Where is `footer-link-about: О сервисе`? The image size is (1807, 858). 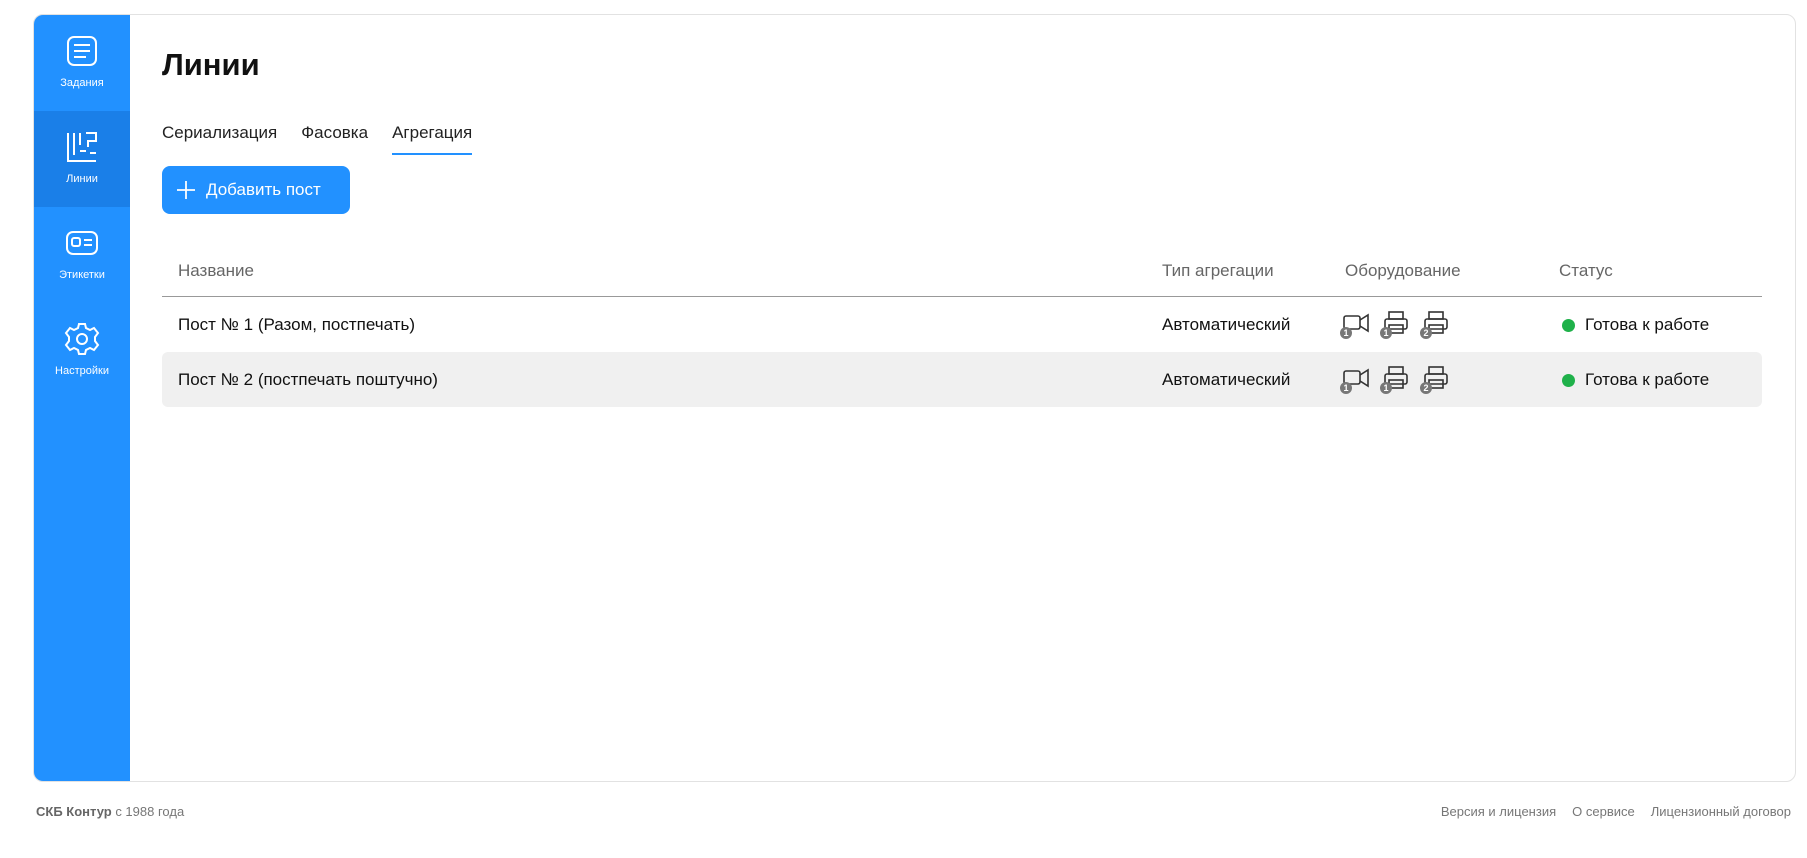
footer-link-about: О сервисе is located at coordinates (1603, 811).